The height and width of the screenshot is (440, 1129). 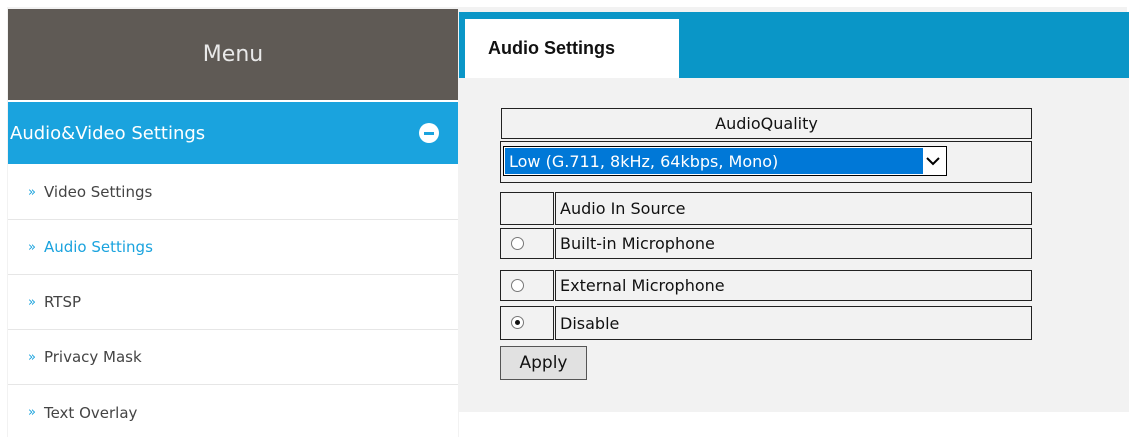 What do you see at coordinates (233, 357) in the screenshot?
I see `sidebar-item-privacy-mask: » Privacy Mask` at bounding box center [233, 357].